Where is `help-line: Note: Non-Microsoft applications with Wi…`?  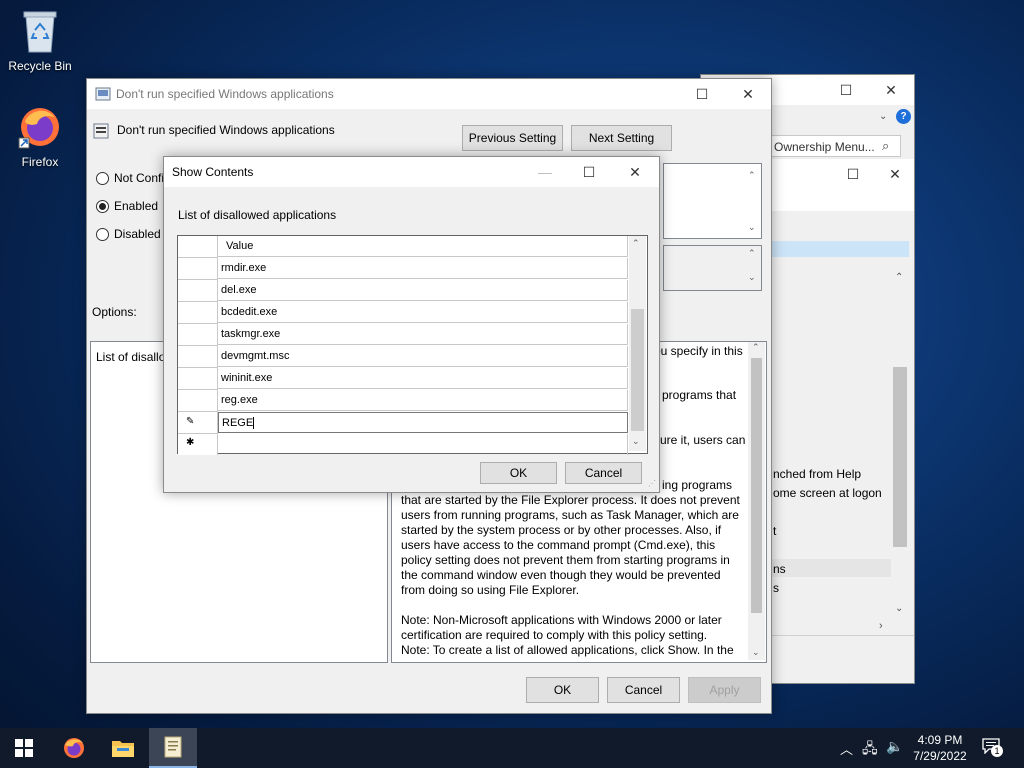 help-line: Note: Non-Microsoft applications with Wi… is located at coordinates (561, 620).